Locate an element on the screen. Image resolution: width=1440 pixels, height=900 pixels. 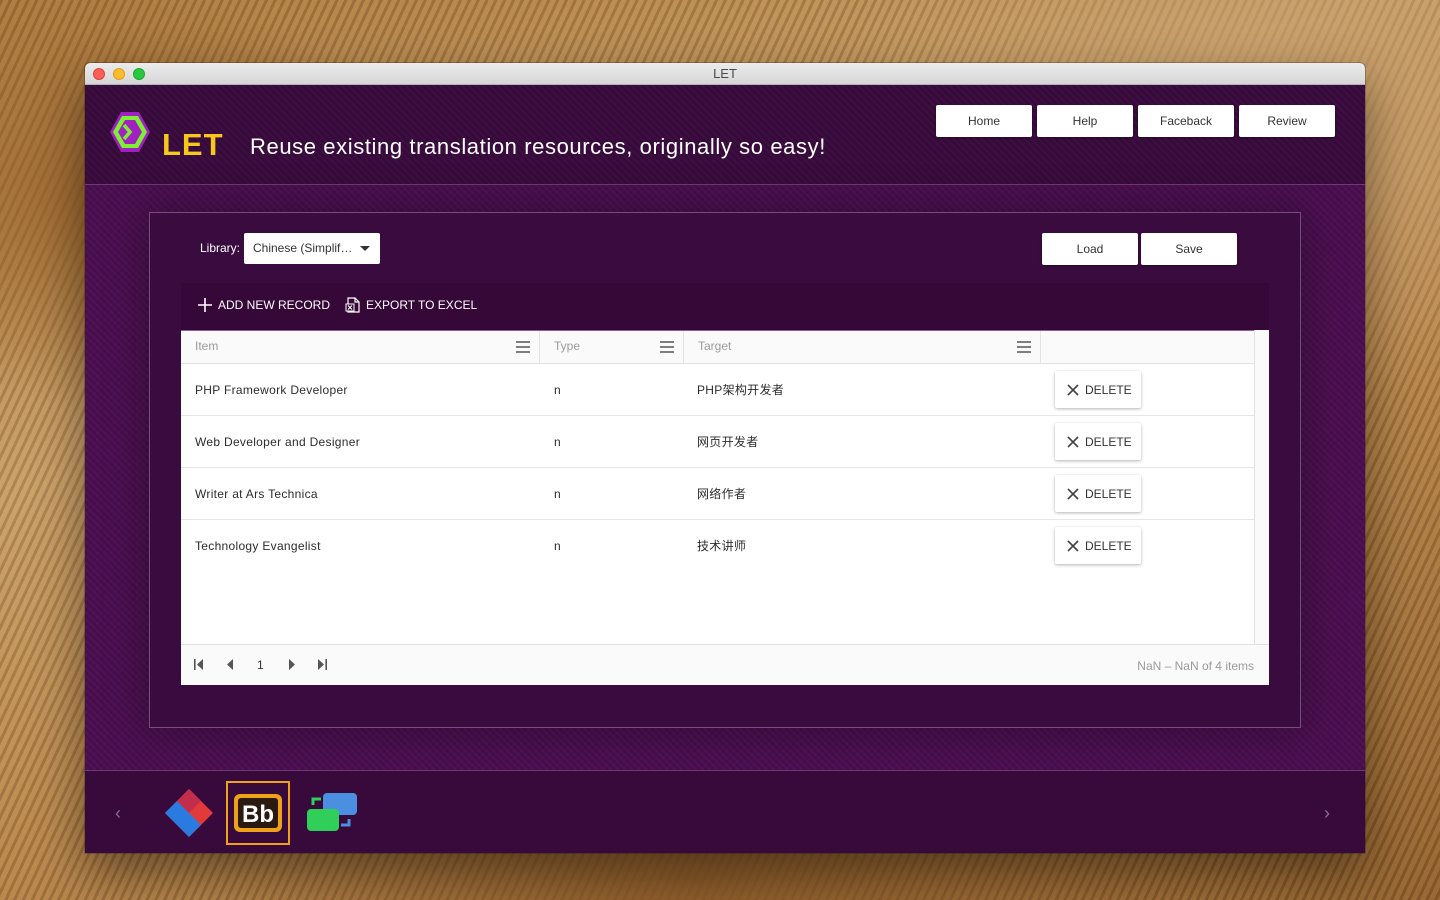
window-title: LET is located at coordinates (725, 73).